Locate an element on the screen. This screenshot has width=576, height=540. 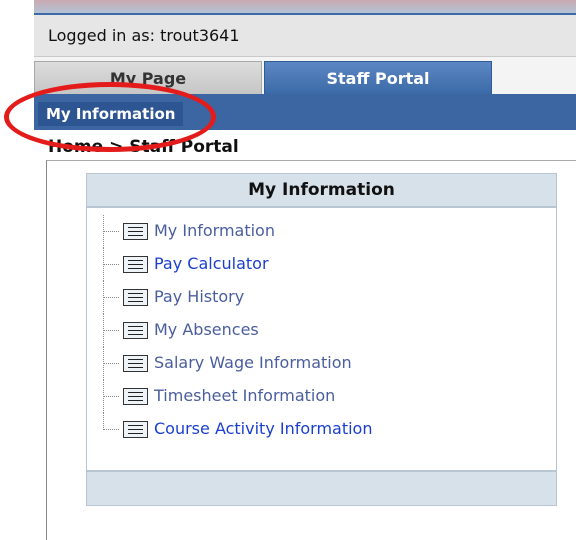
login-bar: Logged in as: trout3641 is located at coordinates (305, 36).